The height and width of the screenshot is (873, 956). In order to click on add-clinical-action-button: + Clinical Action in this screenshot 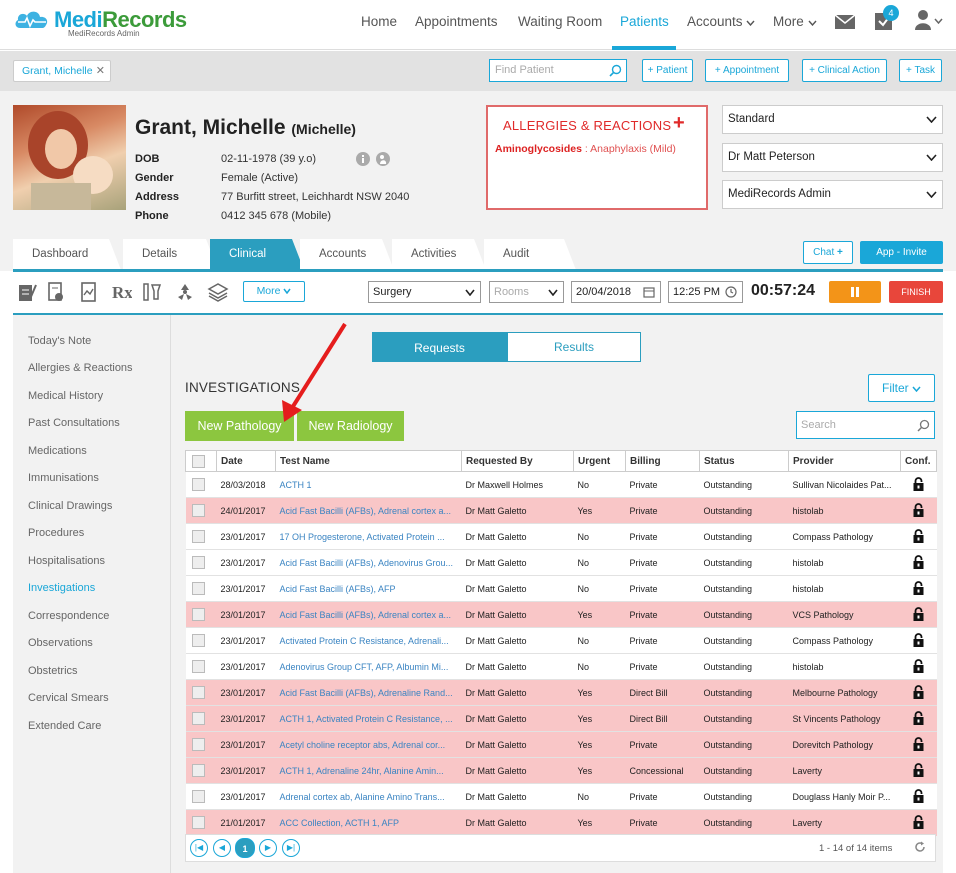, I will do `click(844, 70)`.